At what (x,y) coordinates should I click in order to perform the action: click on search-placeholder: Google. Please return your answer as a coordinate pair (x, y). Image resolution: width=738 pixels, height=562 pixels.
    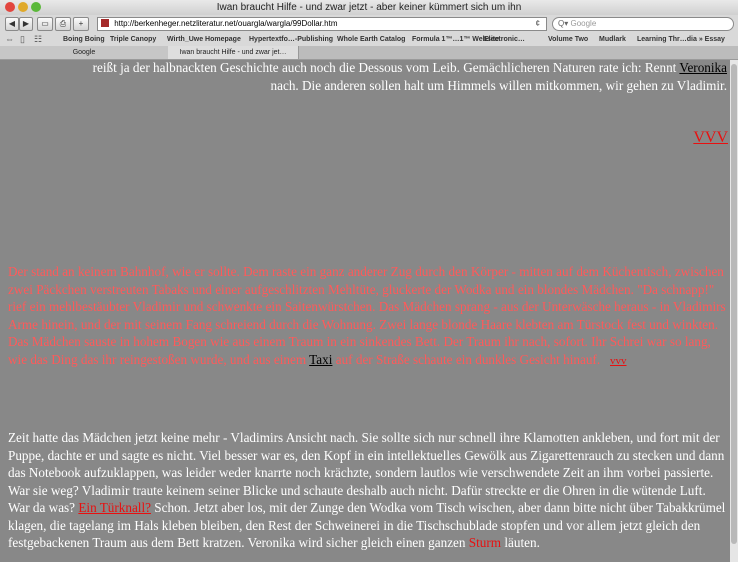
    Looking at the image, I should click on (583, 23).